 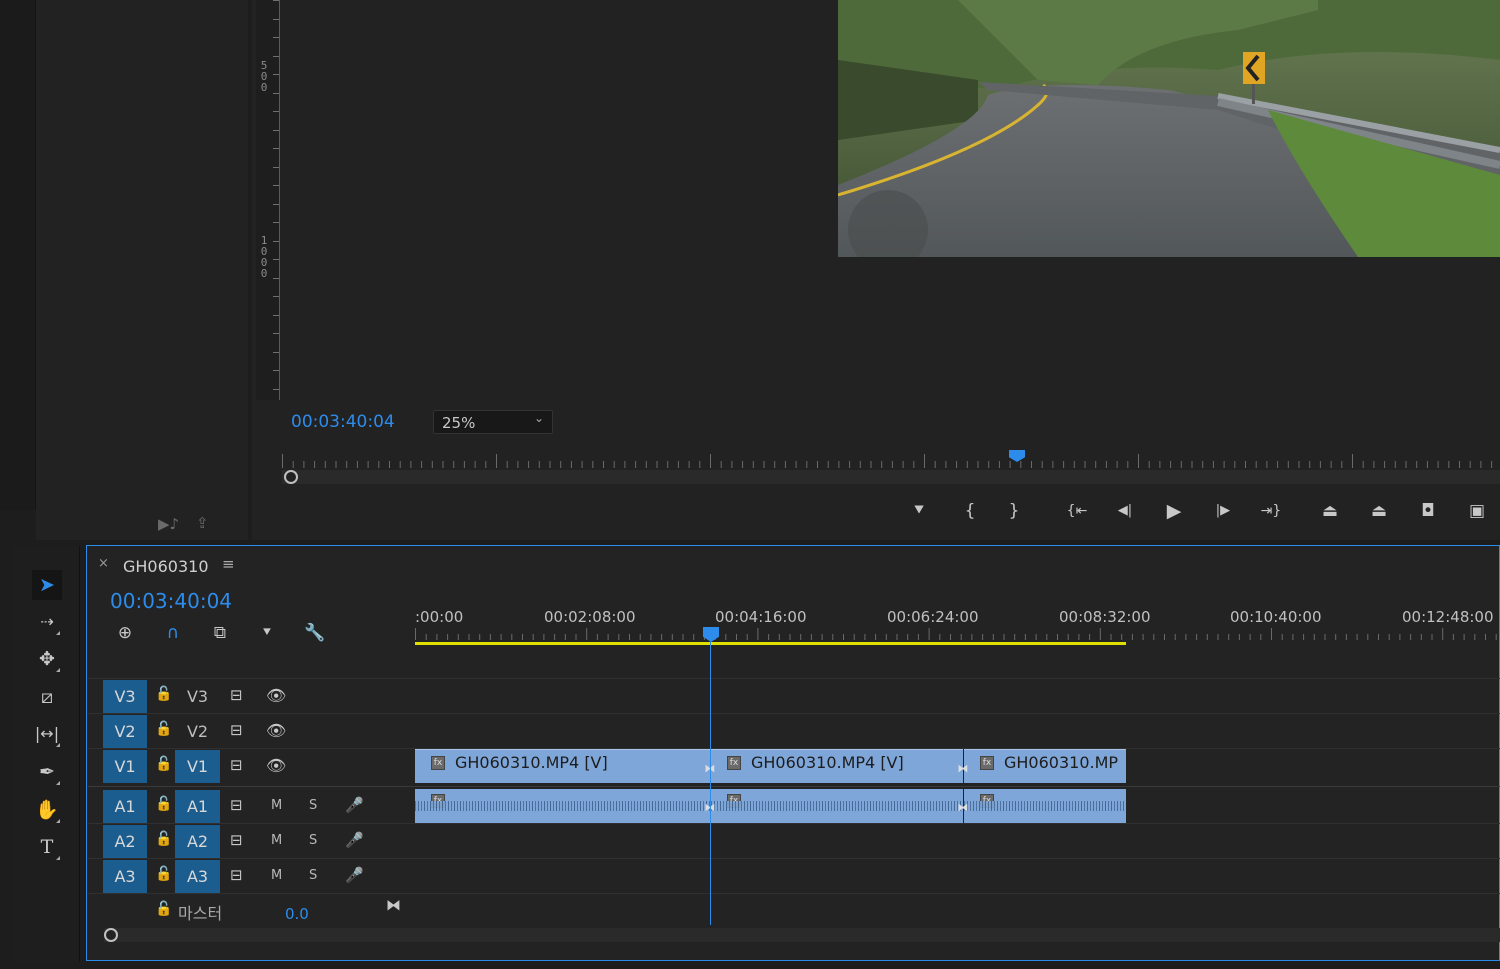 What do you see at coordinates (1174, 511) in the screenshot?
I see `play-icon: ▶` at bounding box center [1174, 511].